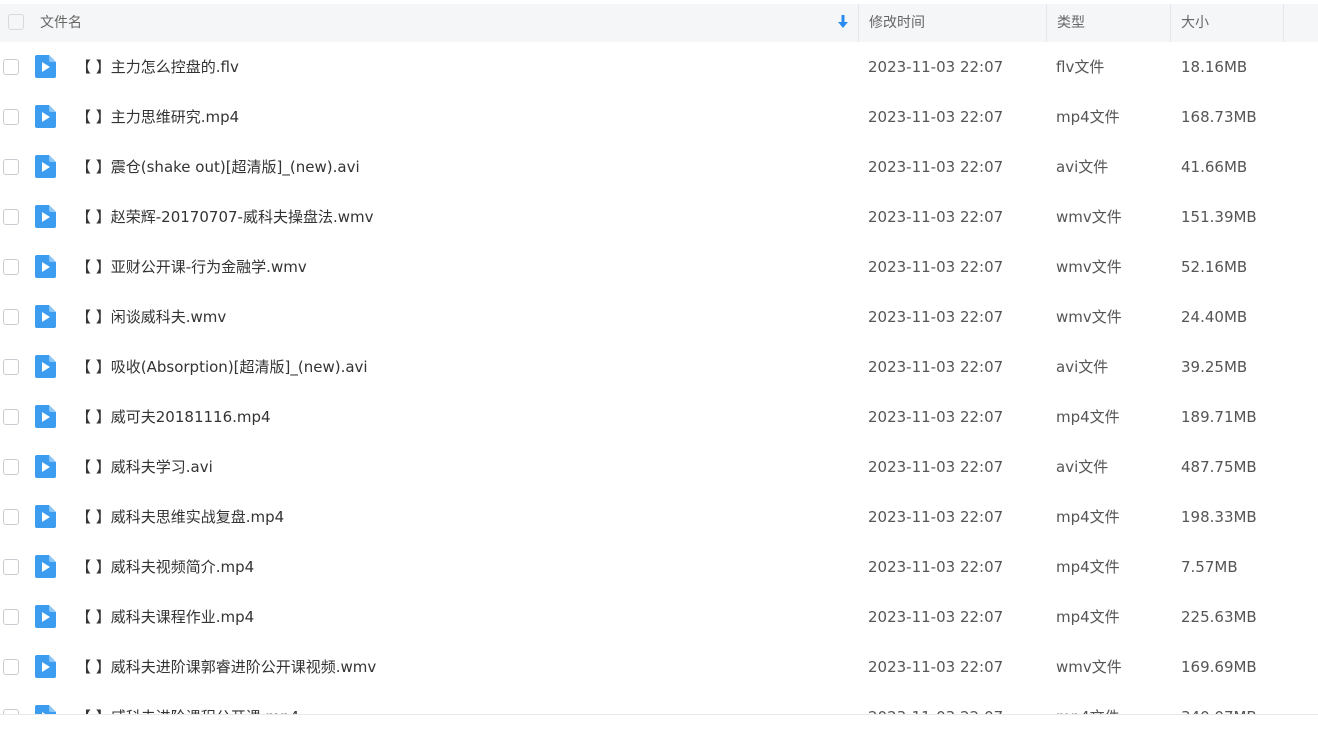  Describe the element at coordinates (1214, 67) in the screenshot. I see `file-size: 18.16MB` at that location.